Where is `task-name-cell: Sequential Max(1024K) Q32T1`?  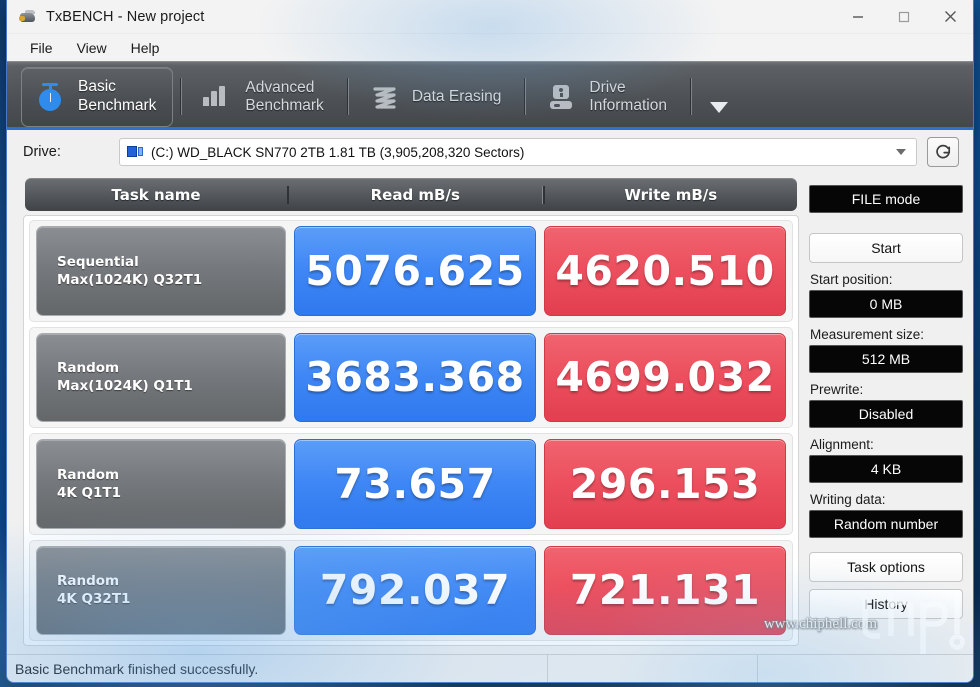 task-name-cell: Sequential Max(1024K) Q32T1 is located at coordinates (161, 271).